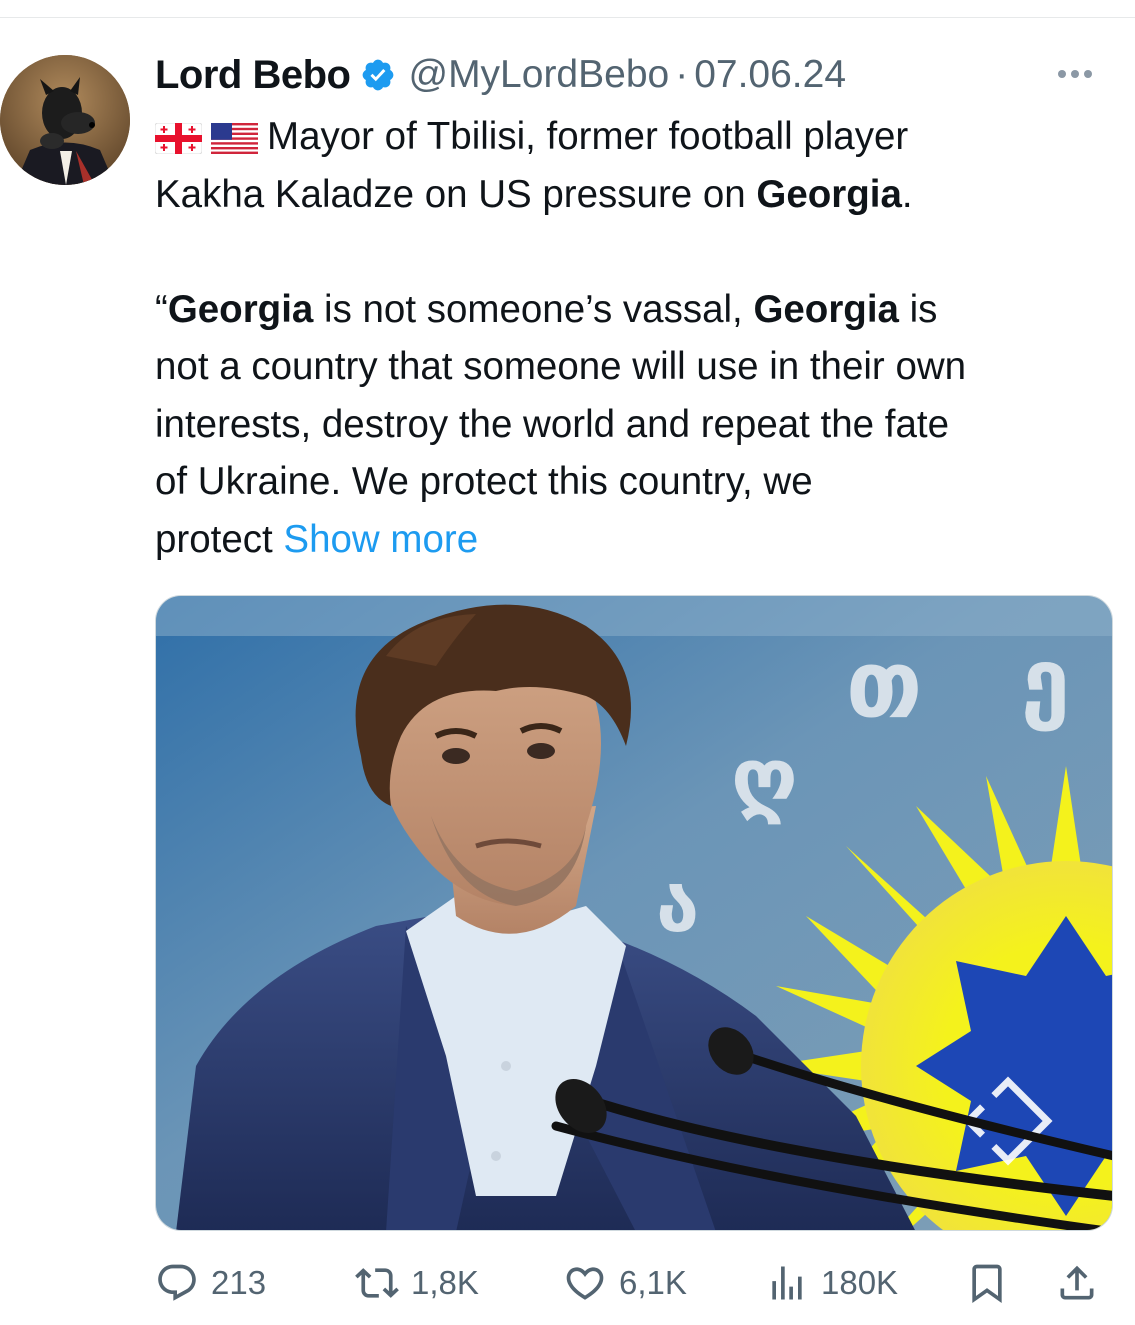 The image size is (1135, 1325). I want to click on reply-count: 213, so click(239, 1282).